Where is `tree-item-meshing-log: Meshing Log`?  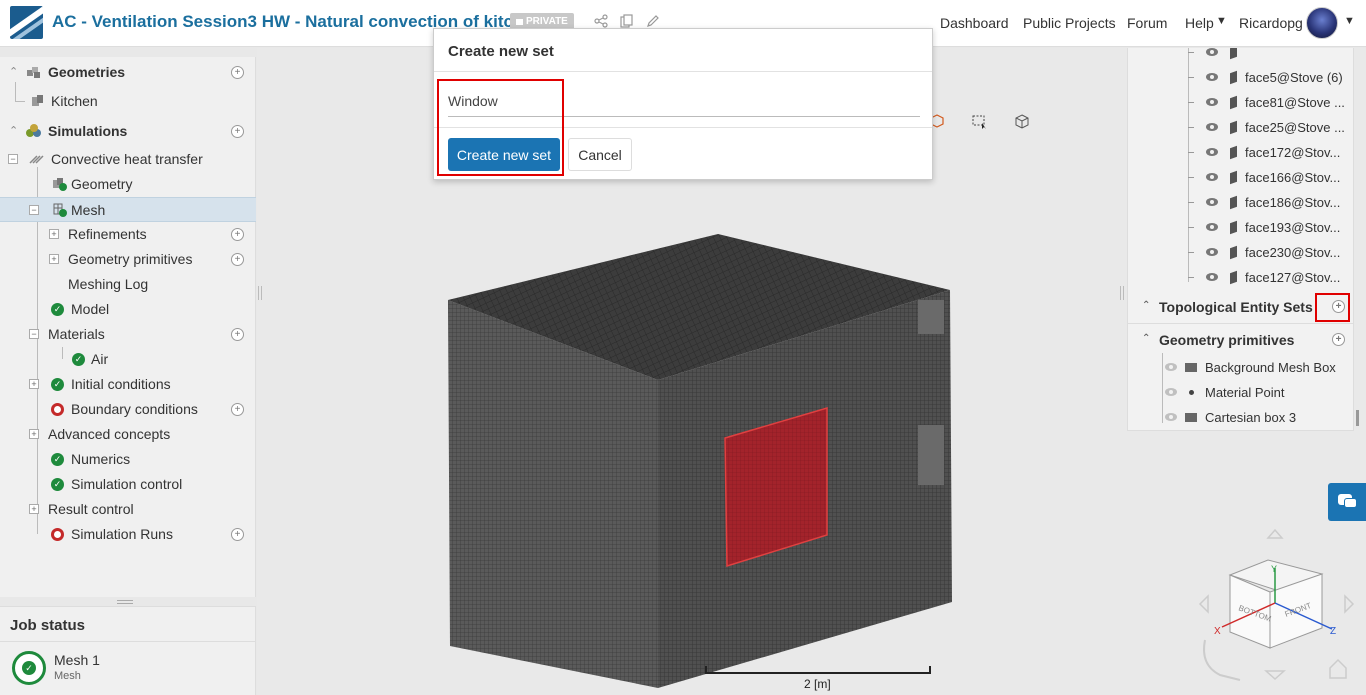
tree-item-meshing-log: Meshing Log is located at coordinates (128, 284).